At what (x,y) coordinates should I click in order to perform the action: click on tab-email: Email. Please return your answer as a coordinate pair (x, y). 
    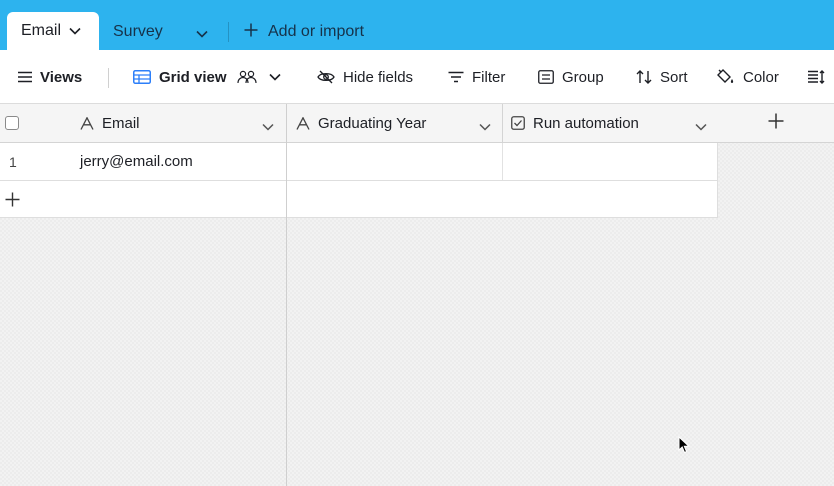
    Looking at the image, I should click on (53, 31).